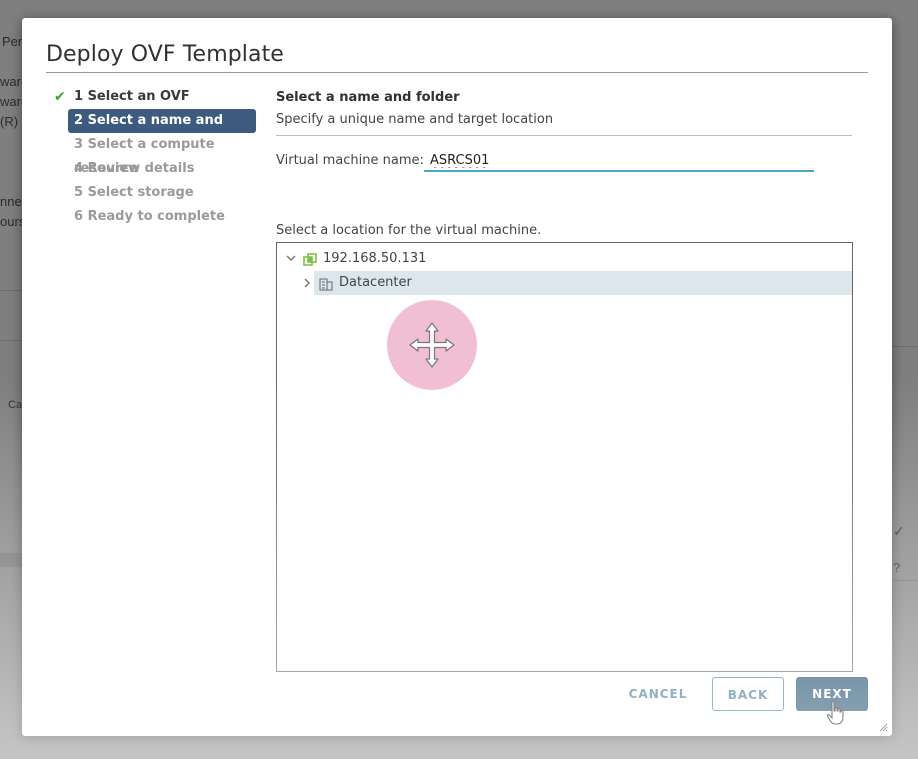 The image size is (918, 759). I want to click on step-review-details: 4 Review details, so click(156, 169).